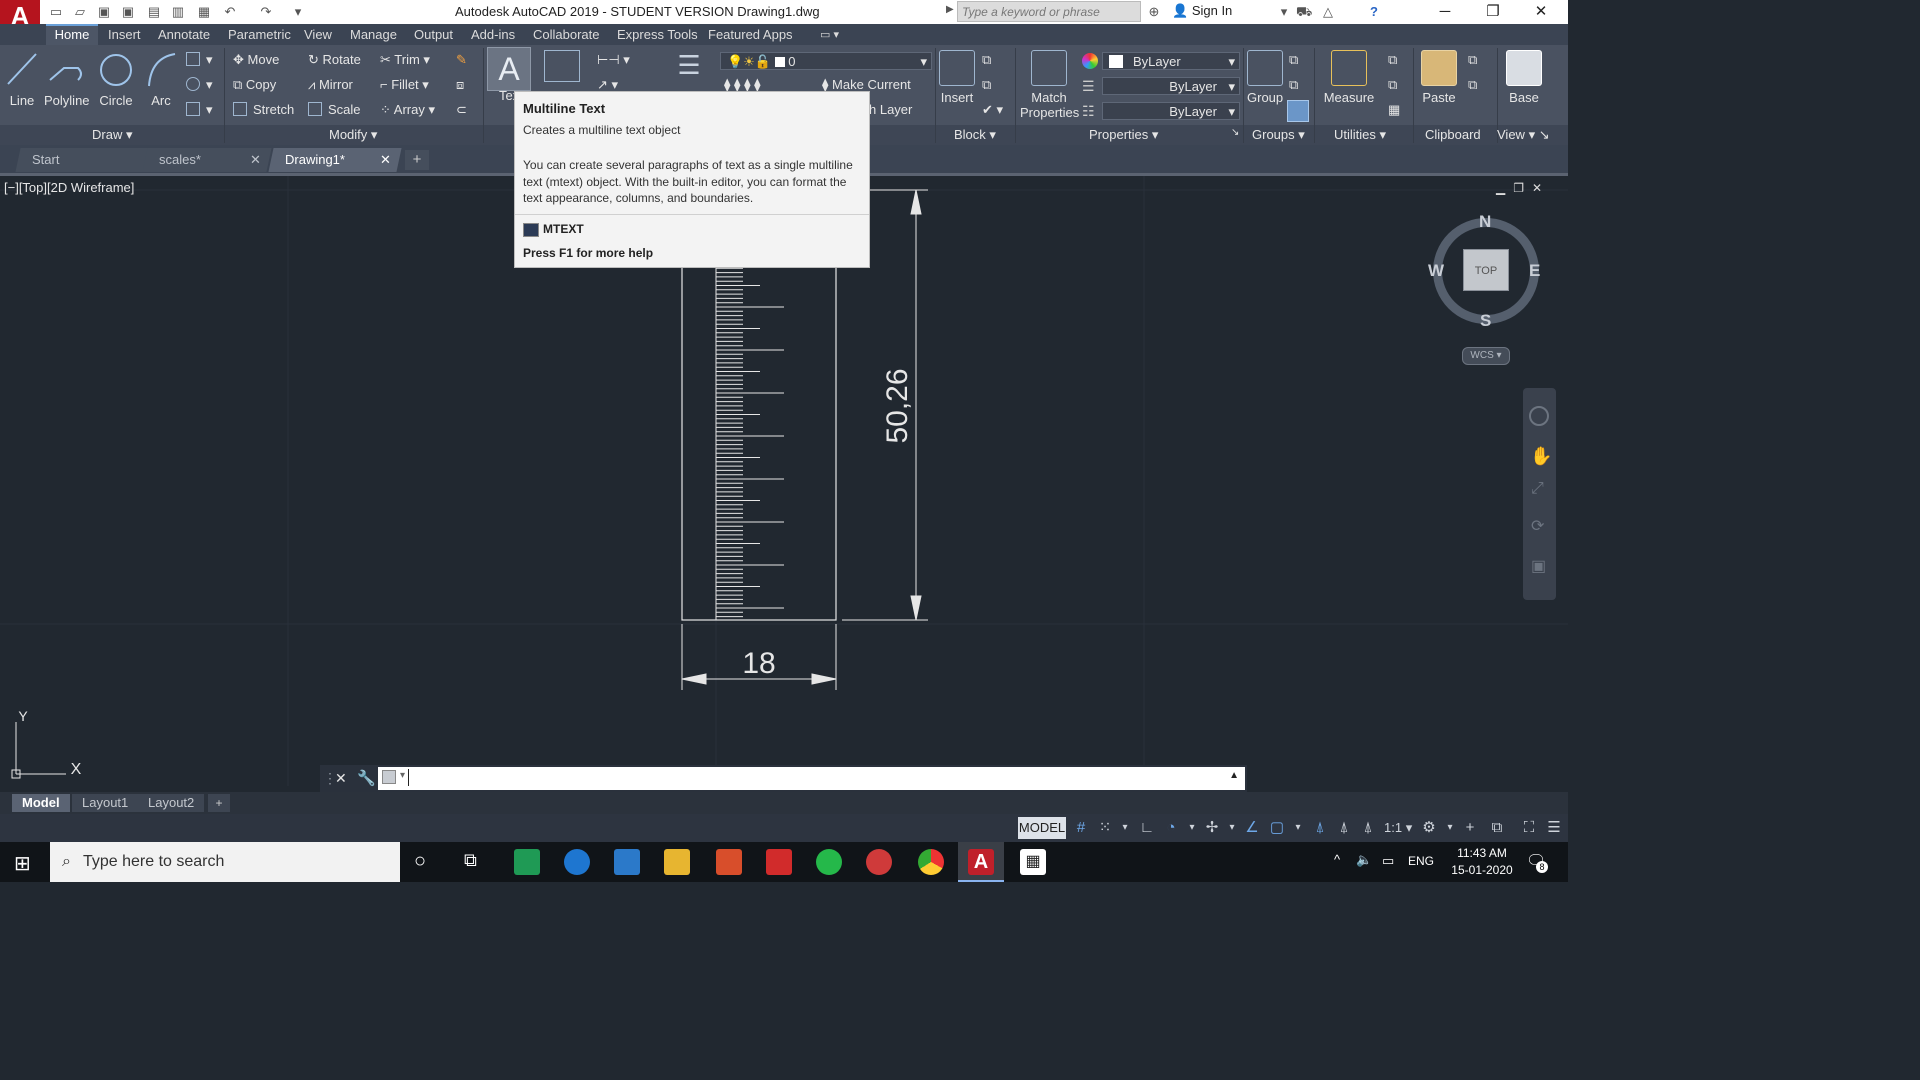  What do you see at coordinates (829, 35) in the screenshot?
I see `ribbon-minimize-icon: ▭ ▾` at bounding box center [829, 35].